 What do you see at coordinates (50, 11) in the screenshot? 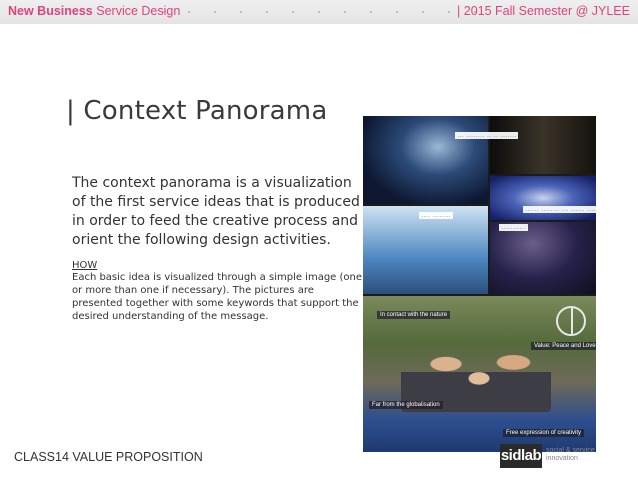
I see `course-name-bold: New Business` at bounding box center [50, 11].